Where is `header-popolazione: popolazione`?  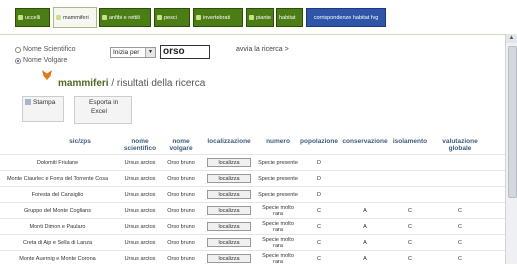 header-popolazione: popolazione is located at coordinates (319, 141).